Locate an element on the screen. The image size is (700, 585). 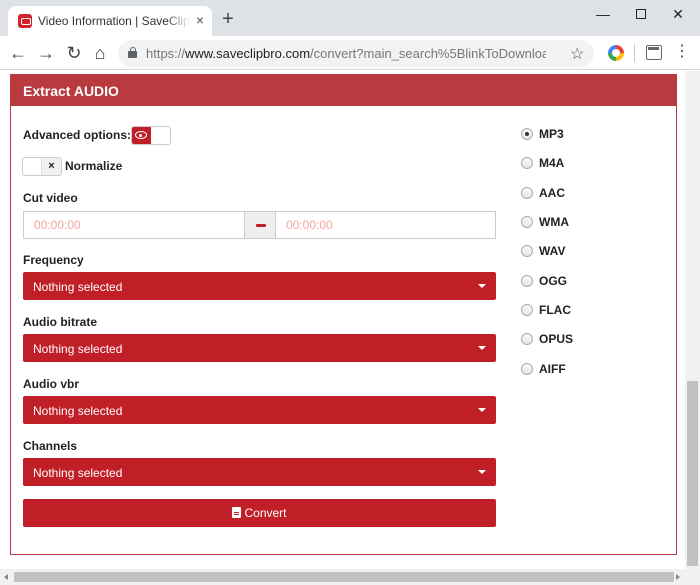
horizontal-scrollbar is located at coordinates (350, 577).